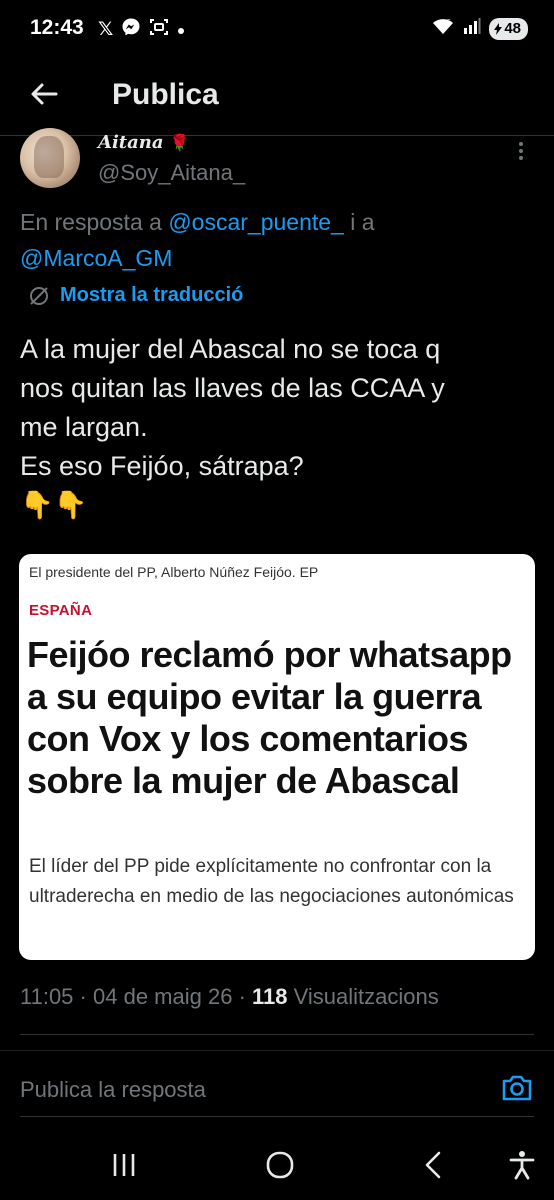 The width and height of the screenshot is (554, 1200). I want to click on mention-link: @oscar_puente_, so click(256, 222).